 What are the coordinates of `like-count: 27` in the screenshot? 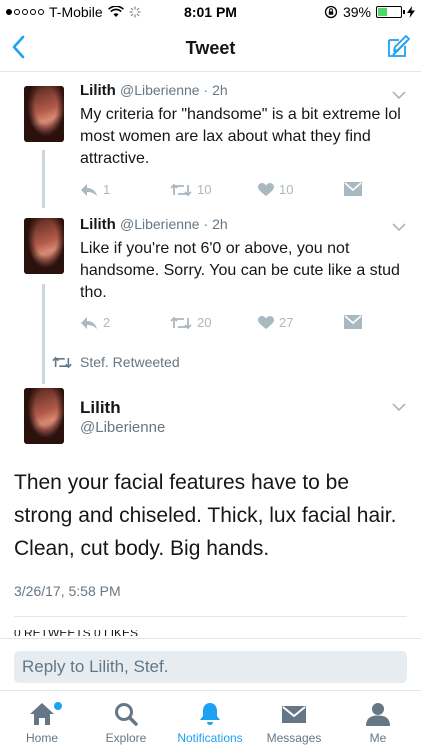 It's located at (286, 322).